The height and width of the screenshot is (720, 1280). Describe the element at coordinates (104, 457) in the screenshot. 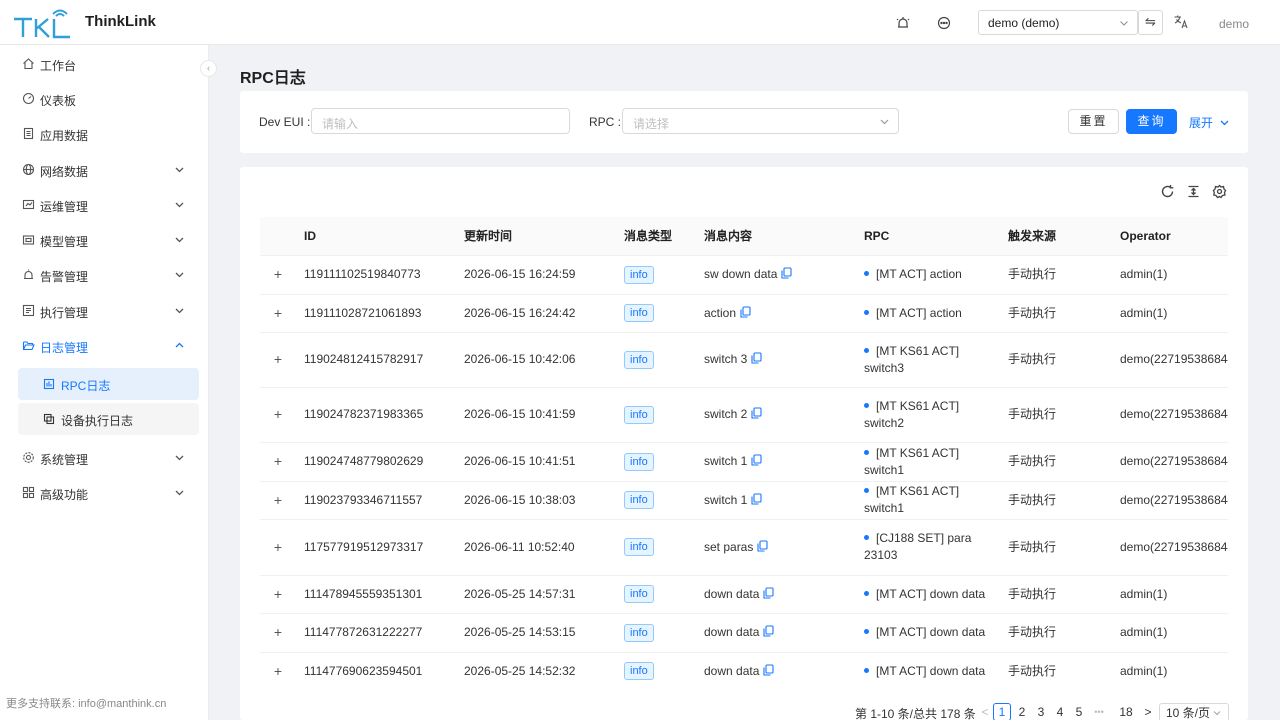

I see `sidebar-item-system: 系统管理` at that location.